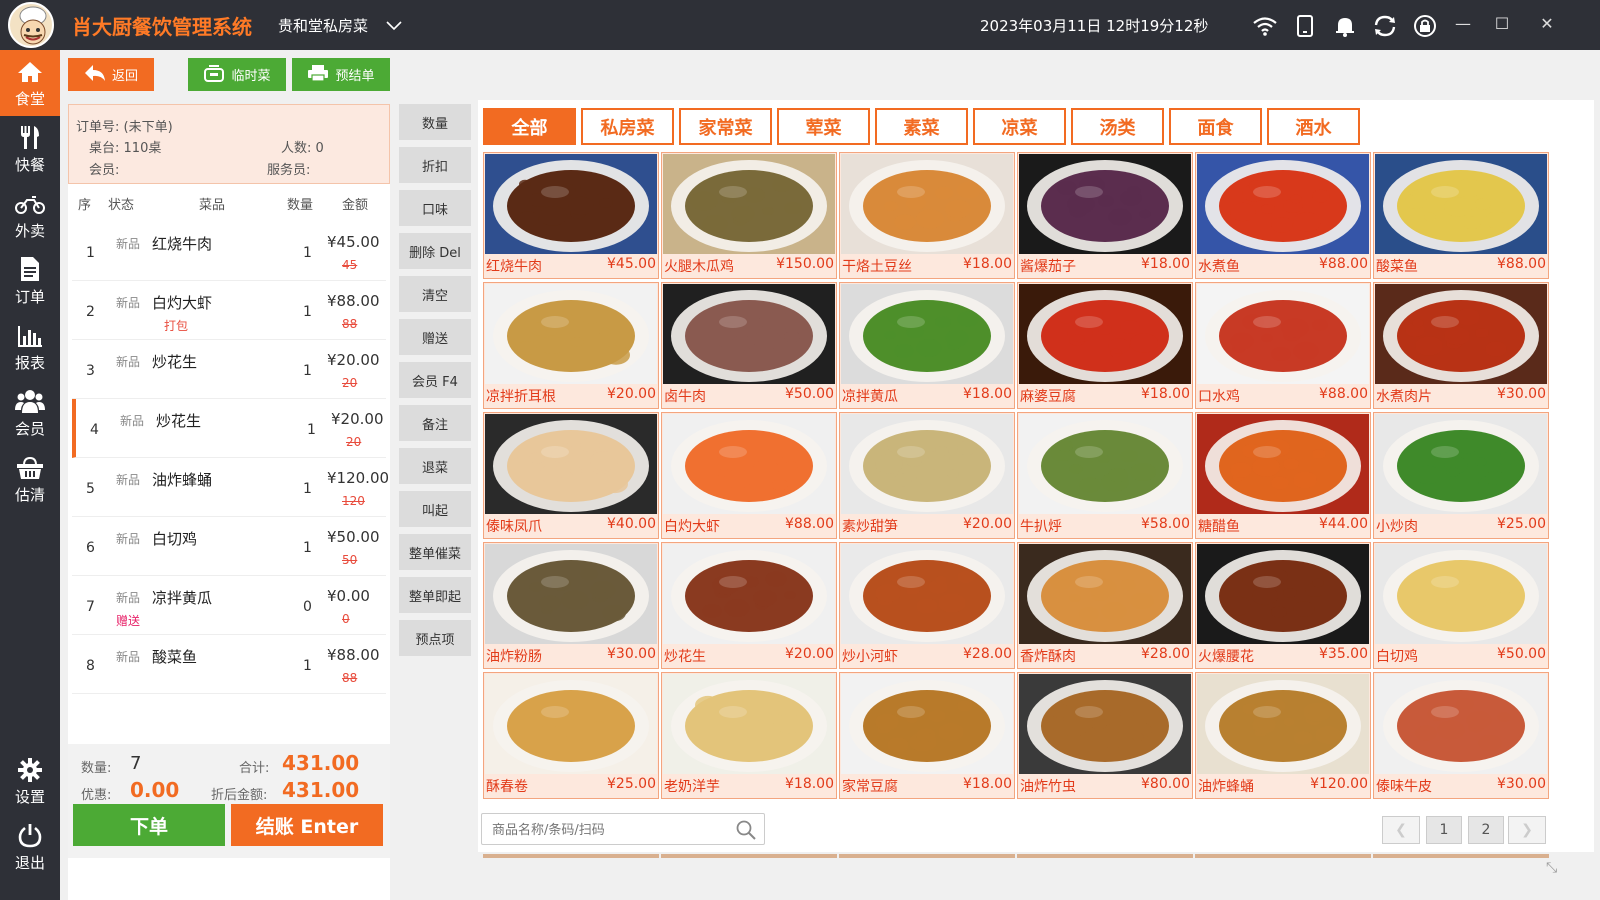  What do you see at coordinates (725, 126) in the screenshot?
I see `category-tab-2: 家常菜` at bounding box center [725, 126].